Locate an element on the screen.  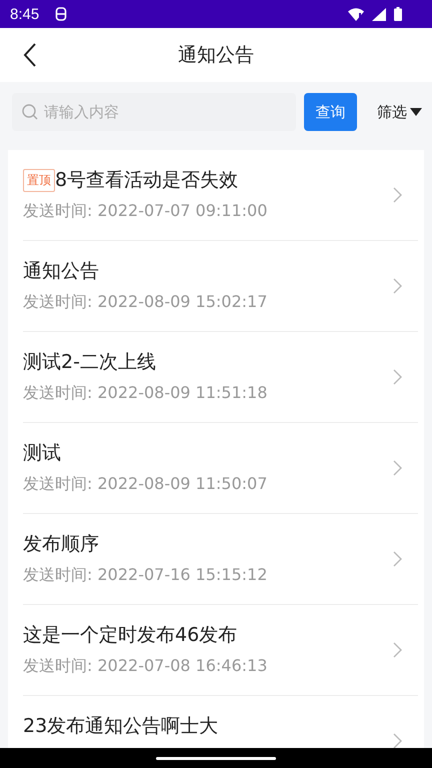
notice-title: 这是一个定时发布46发布 is located at coordinates (130, 635).